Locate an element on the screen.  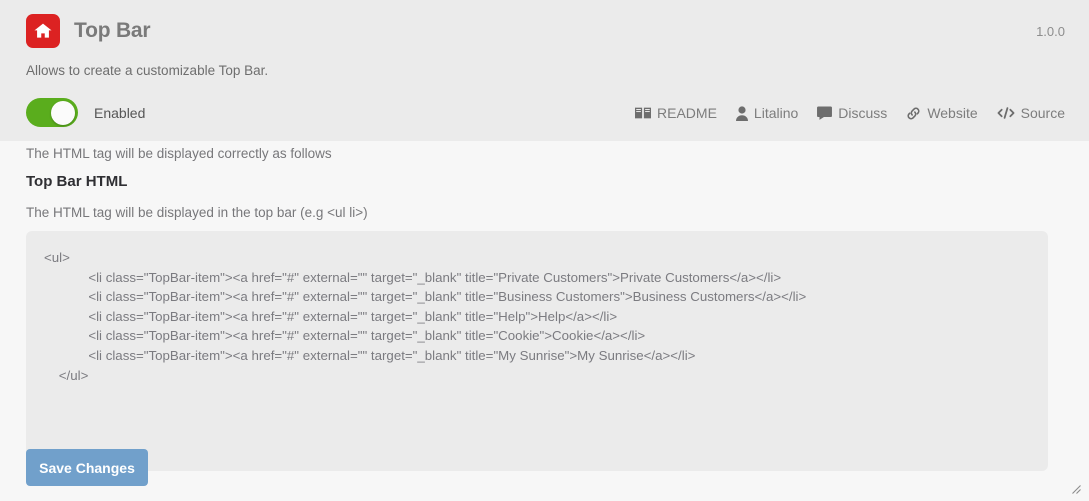
link-readme: README is located at coordinates (676, 113).